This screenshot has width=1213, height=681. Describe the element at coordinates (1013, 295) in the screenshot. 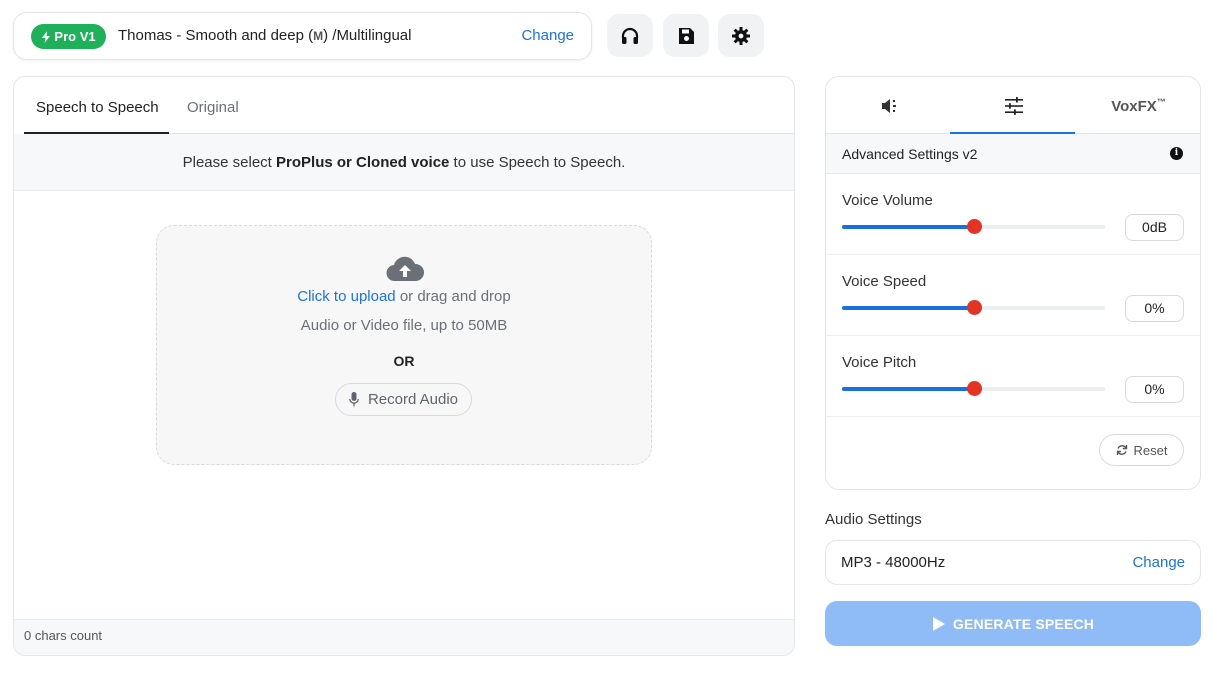

I see `slider-voice-speed: Voice Speed 0%` at that location.